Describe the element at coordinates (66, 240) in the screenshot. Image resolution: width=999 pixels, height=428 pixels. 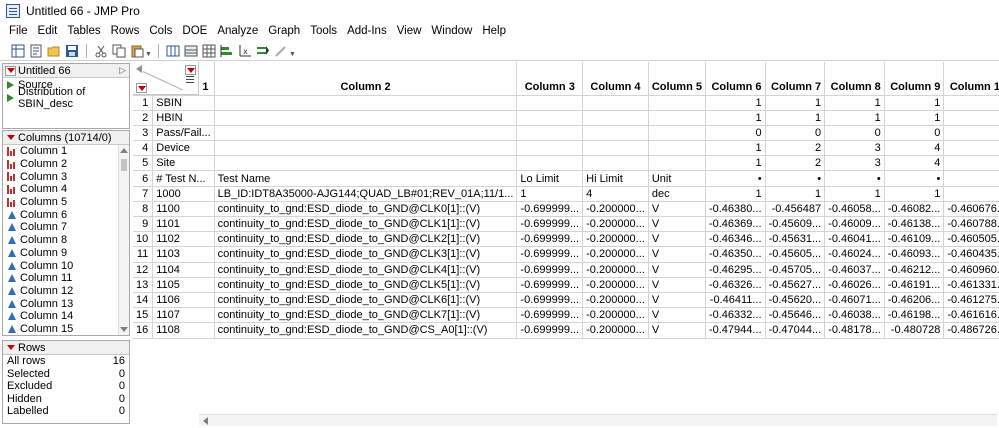
I see `column-list-item: Column 8` at that location.